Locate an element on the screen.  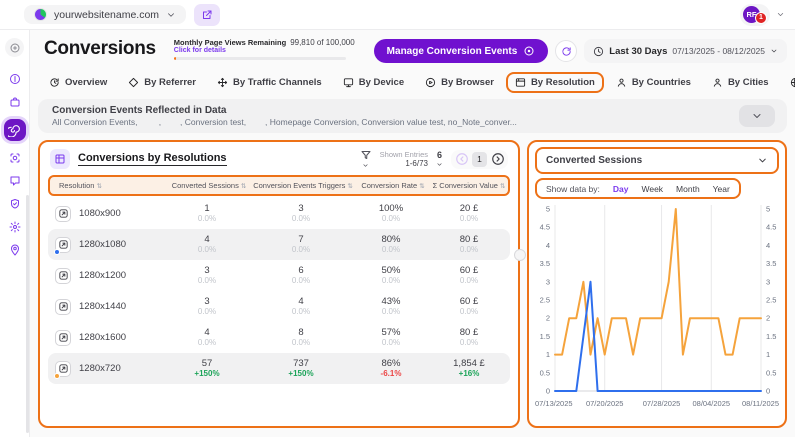
sidebar-scrollbar is located at coordinates (27, 314).